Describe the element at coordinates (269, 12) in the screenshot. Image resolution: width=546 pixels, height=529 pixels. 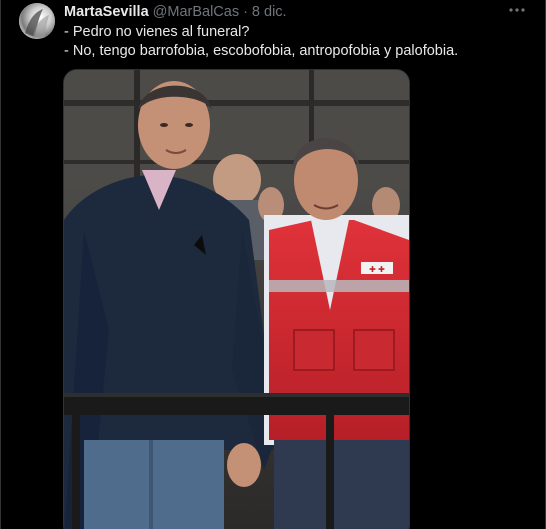
I see `tweet-date: 8 dic.` at that location.